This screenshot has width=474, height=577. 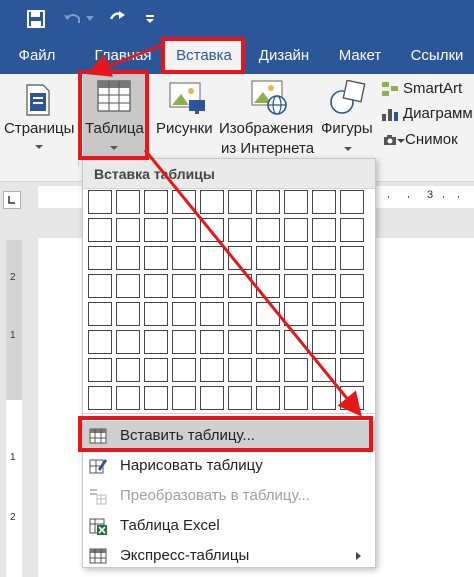 I want to click on vertical-ruler: 2 1 1 2, so click(x=14, y=408).